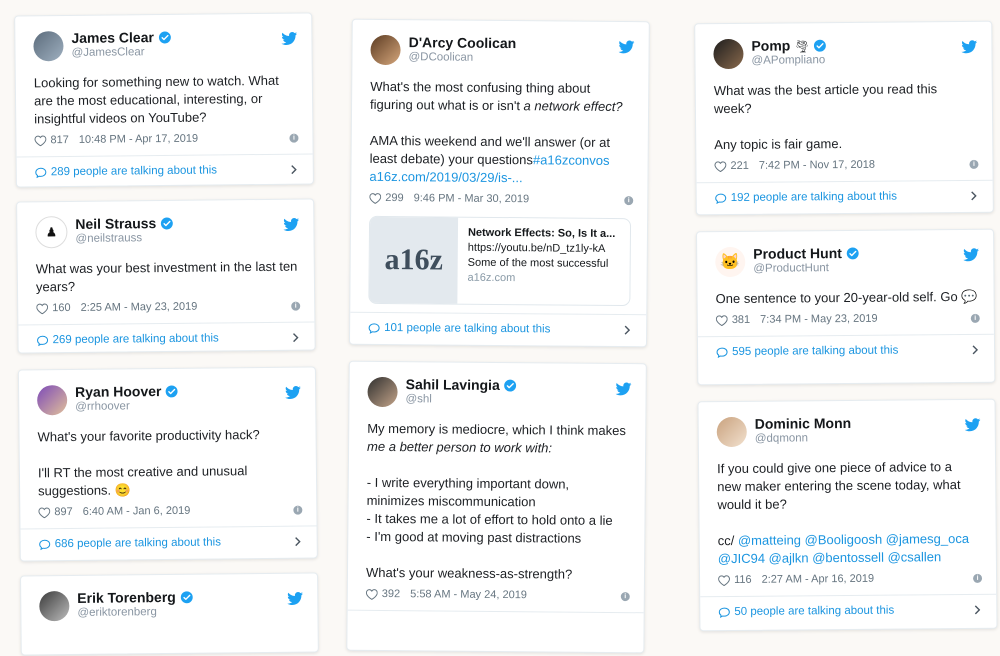  I want to click on timestamp: 9:46 PM - Mar 30, 2019, so click(472, 198).